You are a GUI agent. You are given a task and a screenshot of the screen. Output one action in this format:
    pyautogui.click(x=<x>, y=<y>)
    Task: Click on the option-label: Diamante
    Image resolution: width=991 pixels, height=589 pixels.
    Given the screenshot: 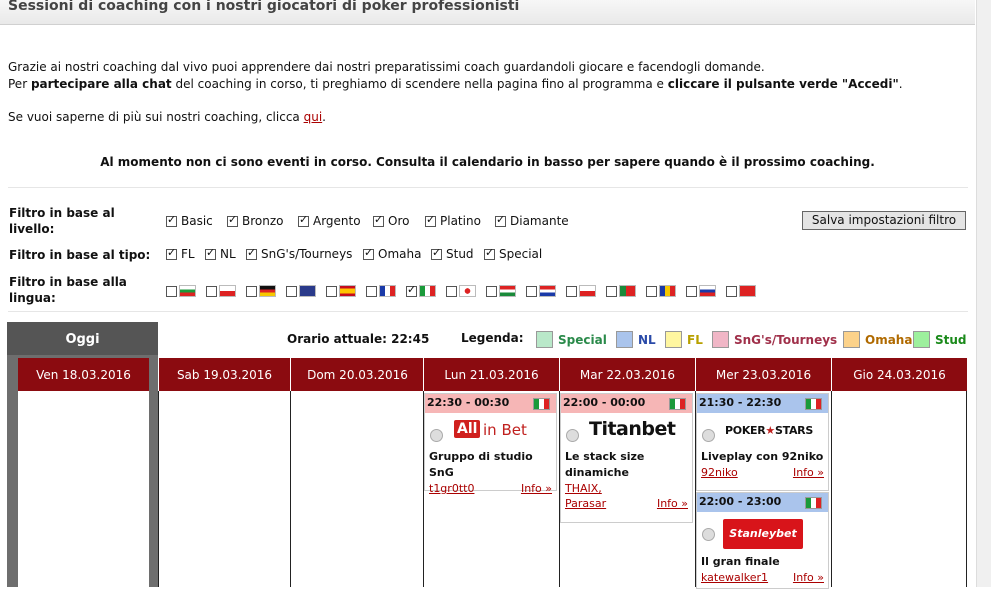 What is the action you would take?
    pyautogui.click(x=539, y=221)
    